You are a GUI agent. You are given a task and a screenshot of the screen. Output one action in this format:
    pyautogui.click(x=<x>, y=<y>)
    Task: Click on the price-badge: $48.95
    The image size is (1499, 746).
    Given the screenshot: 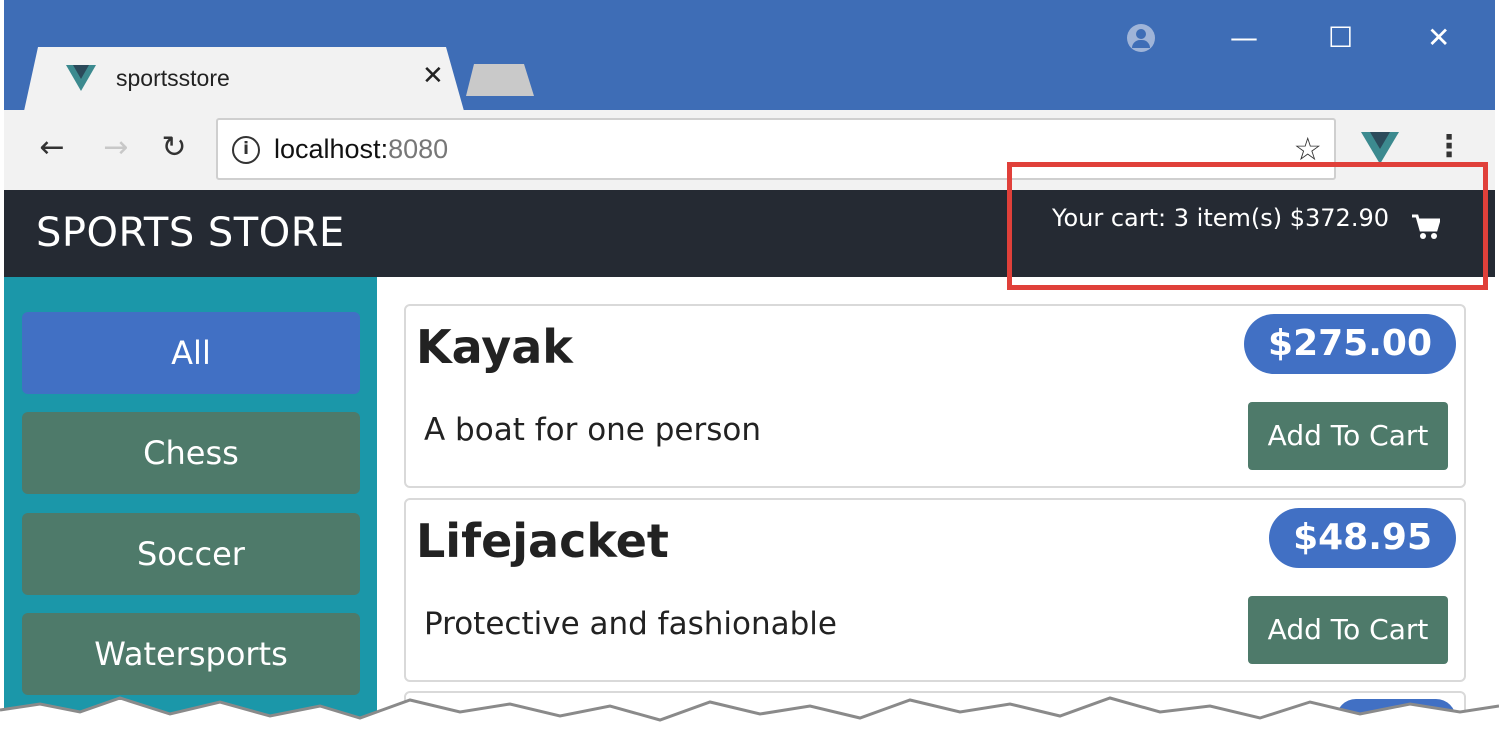 What is the action you would take?
    pyautogui.click(x=1362, y=538)
    